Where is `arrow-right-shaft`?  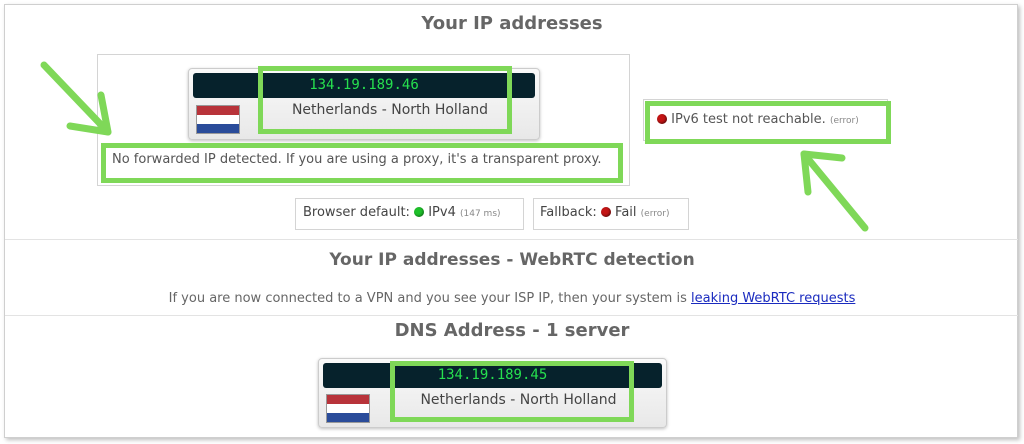 arrow-right-shaft is located at coordinates (834, 191).